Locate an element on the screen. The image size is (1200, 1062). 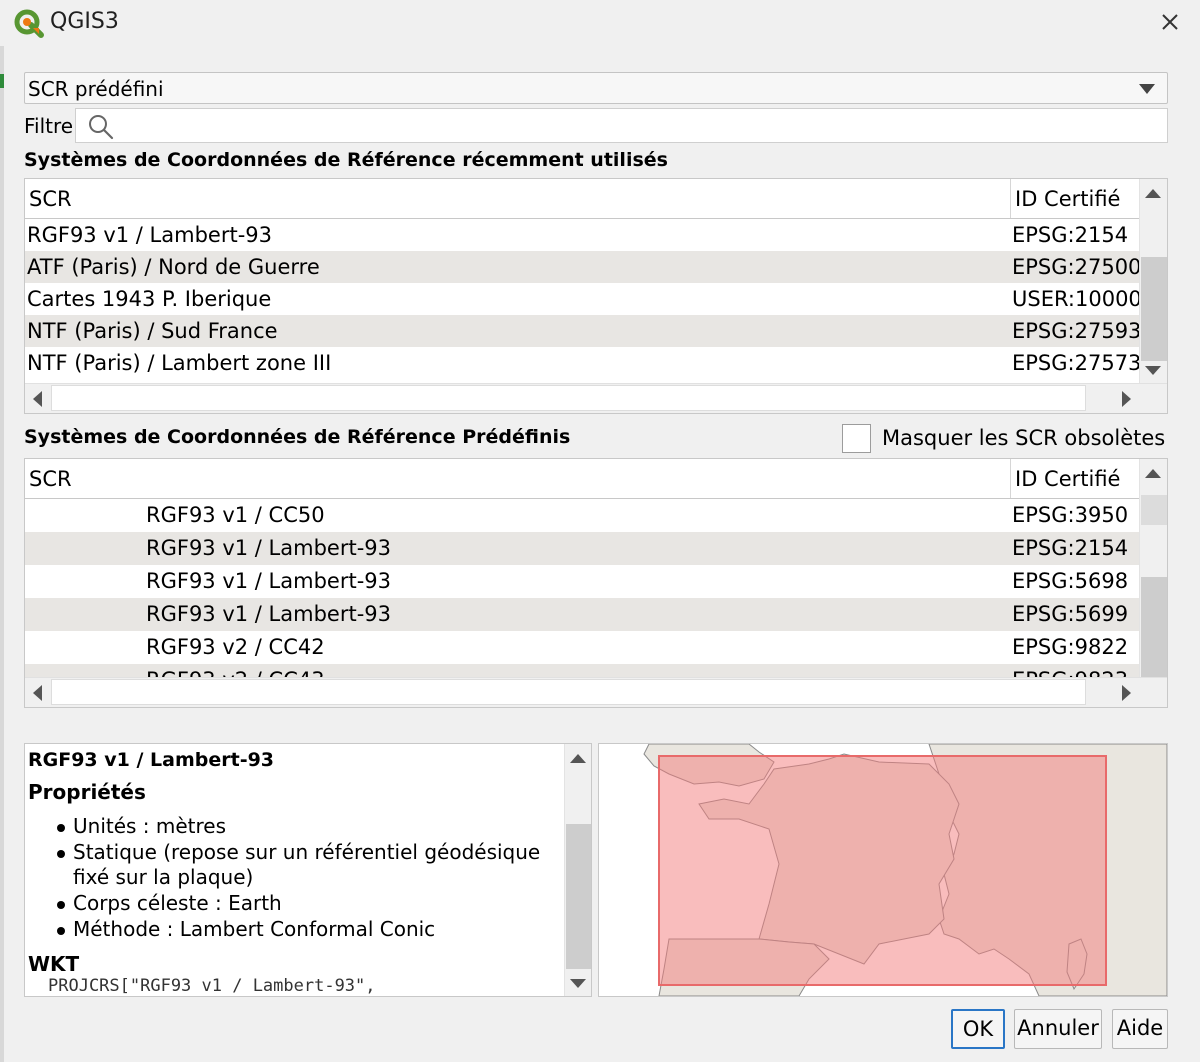
crs-id-cell: EPSG:27573 is located at coordinates (1076, 363).